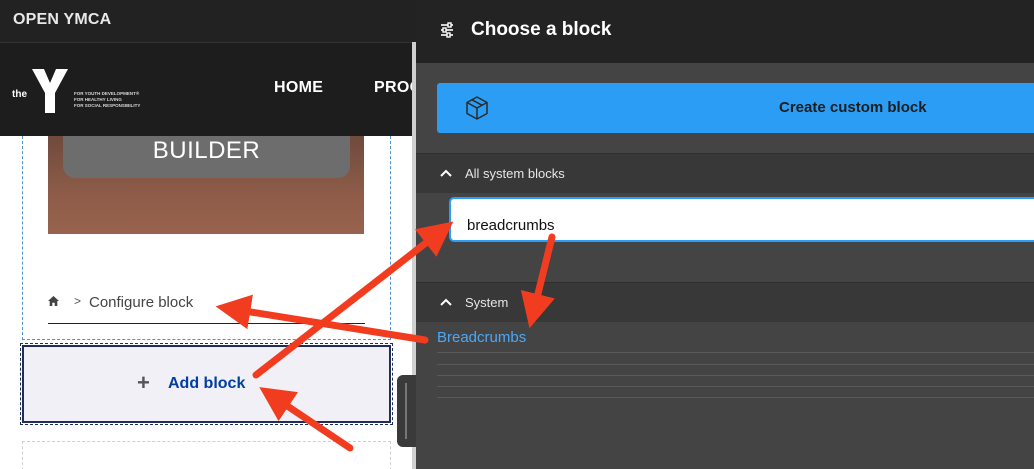 This screenshot has height=469, width=1034. I want to click on handle-grip, so click(406, 411).